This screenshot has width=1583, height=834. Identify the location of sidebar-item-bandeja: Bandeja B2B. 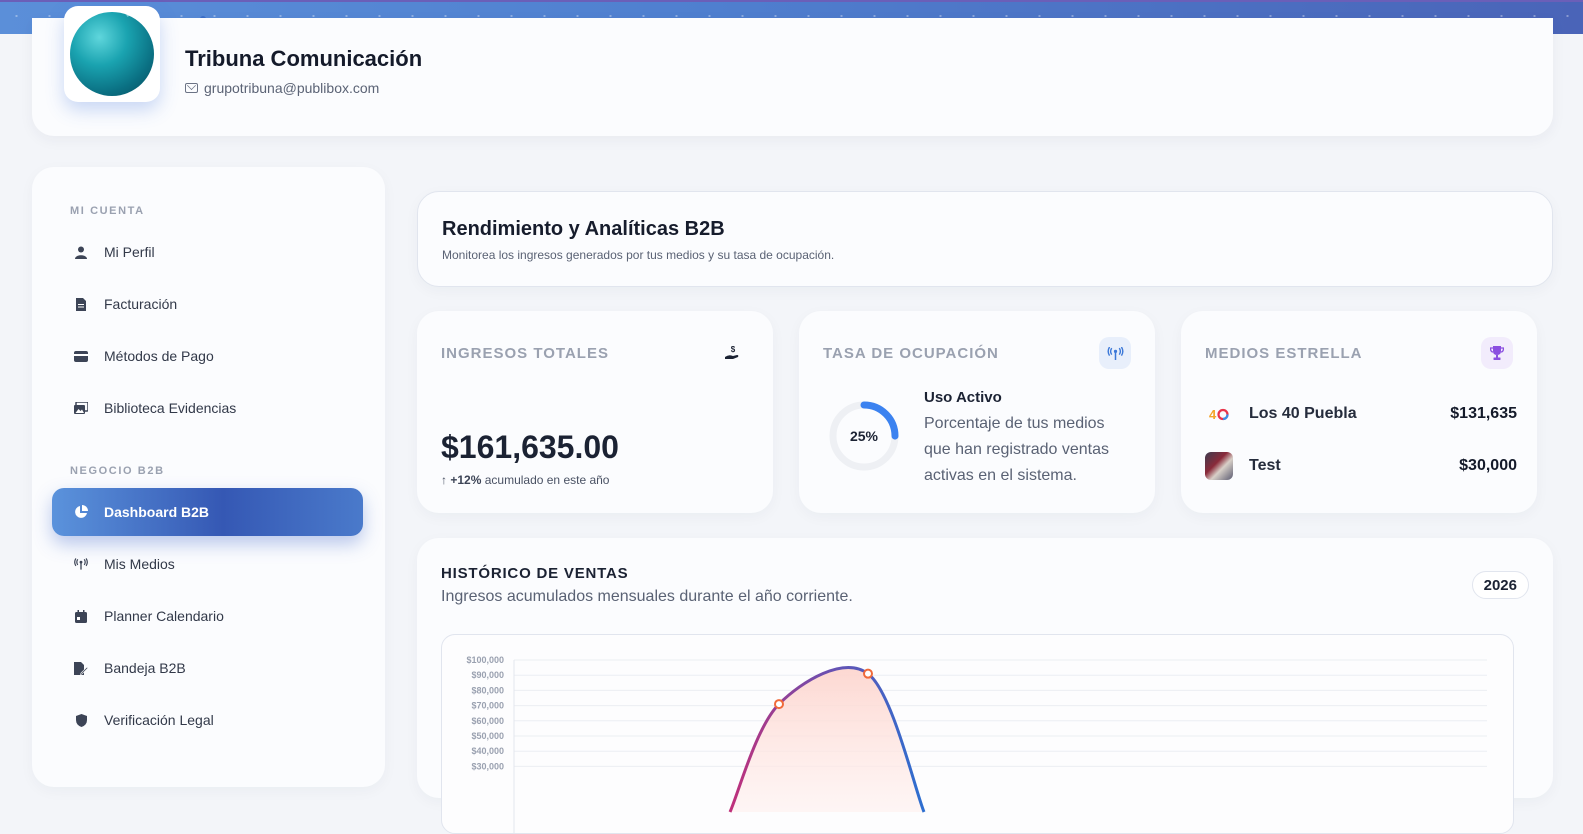
(207, 668).